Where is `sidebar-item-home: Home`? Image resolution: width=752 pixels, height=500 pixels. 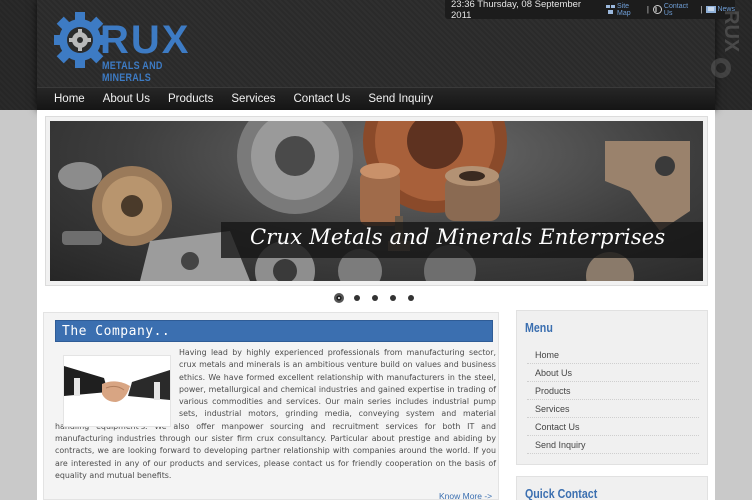
sidebar-item-home: Home is located at coordinates (613, 355).